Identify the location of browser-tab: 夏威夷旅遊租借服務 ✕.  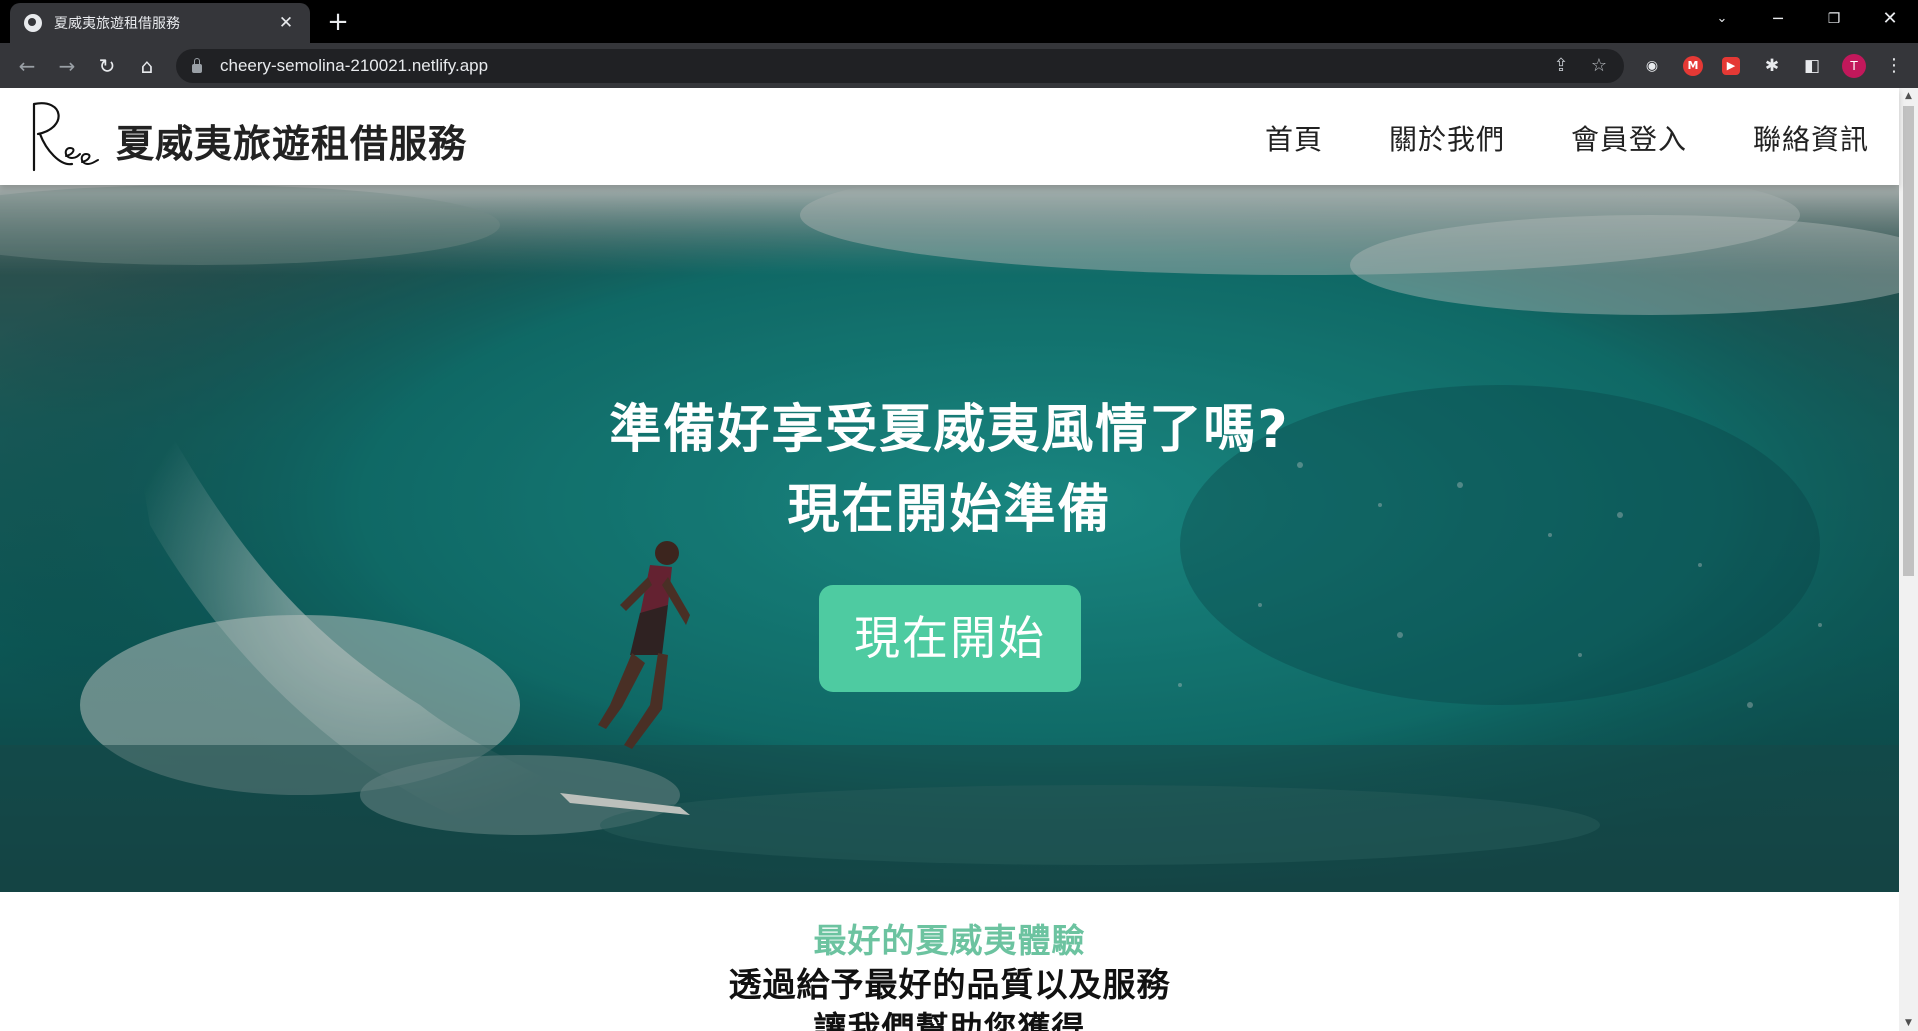
(160, 23).